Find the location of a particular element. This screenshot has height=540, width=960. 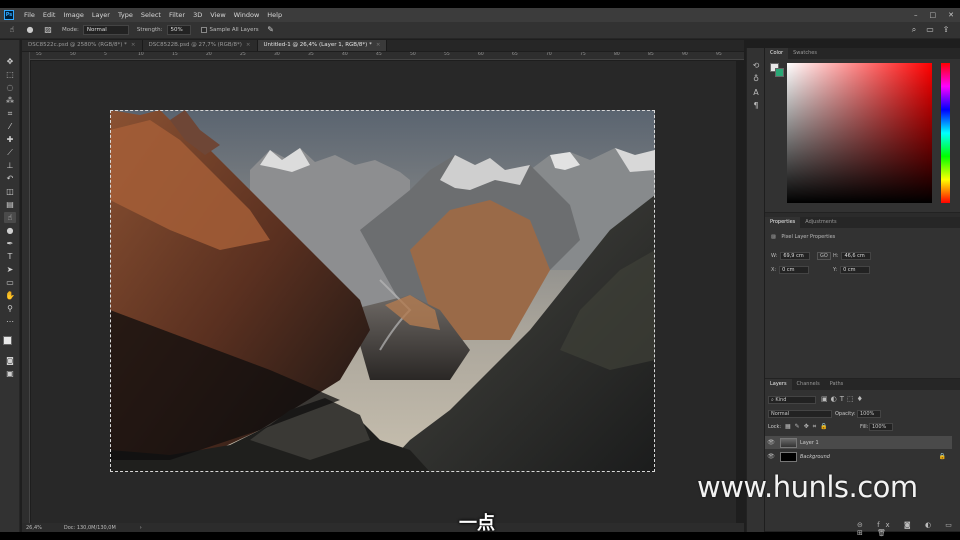

brush-settings-icon: ▨ is located at coordinates (48, 30).